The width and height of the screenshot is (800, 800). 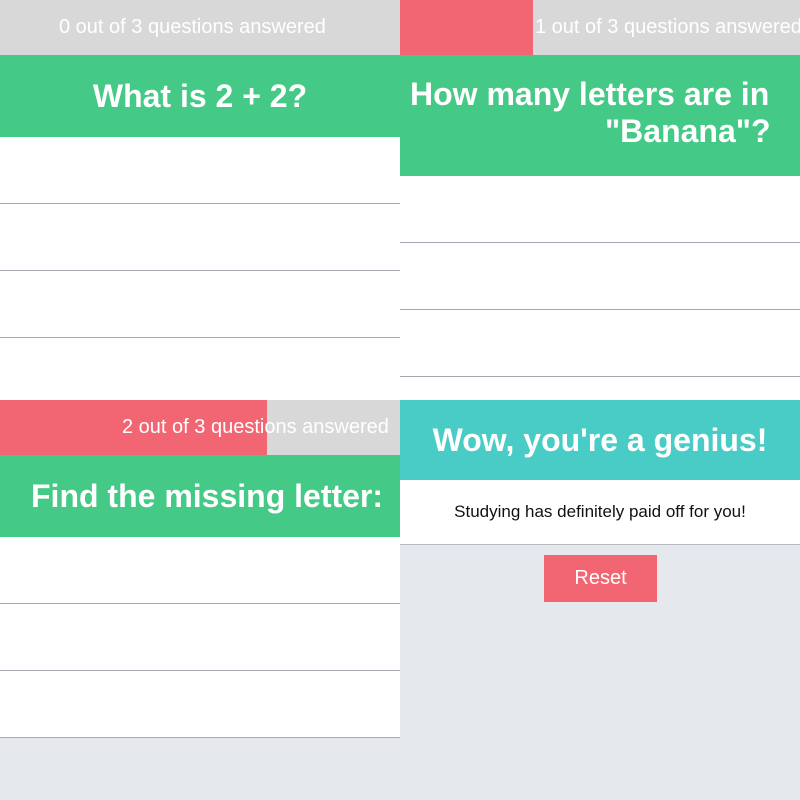 I want to click on progress-bar: 2 out of 3 questions answered, so click(x=200, y=427).